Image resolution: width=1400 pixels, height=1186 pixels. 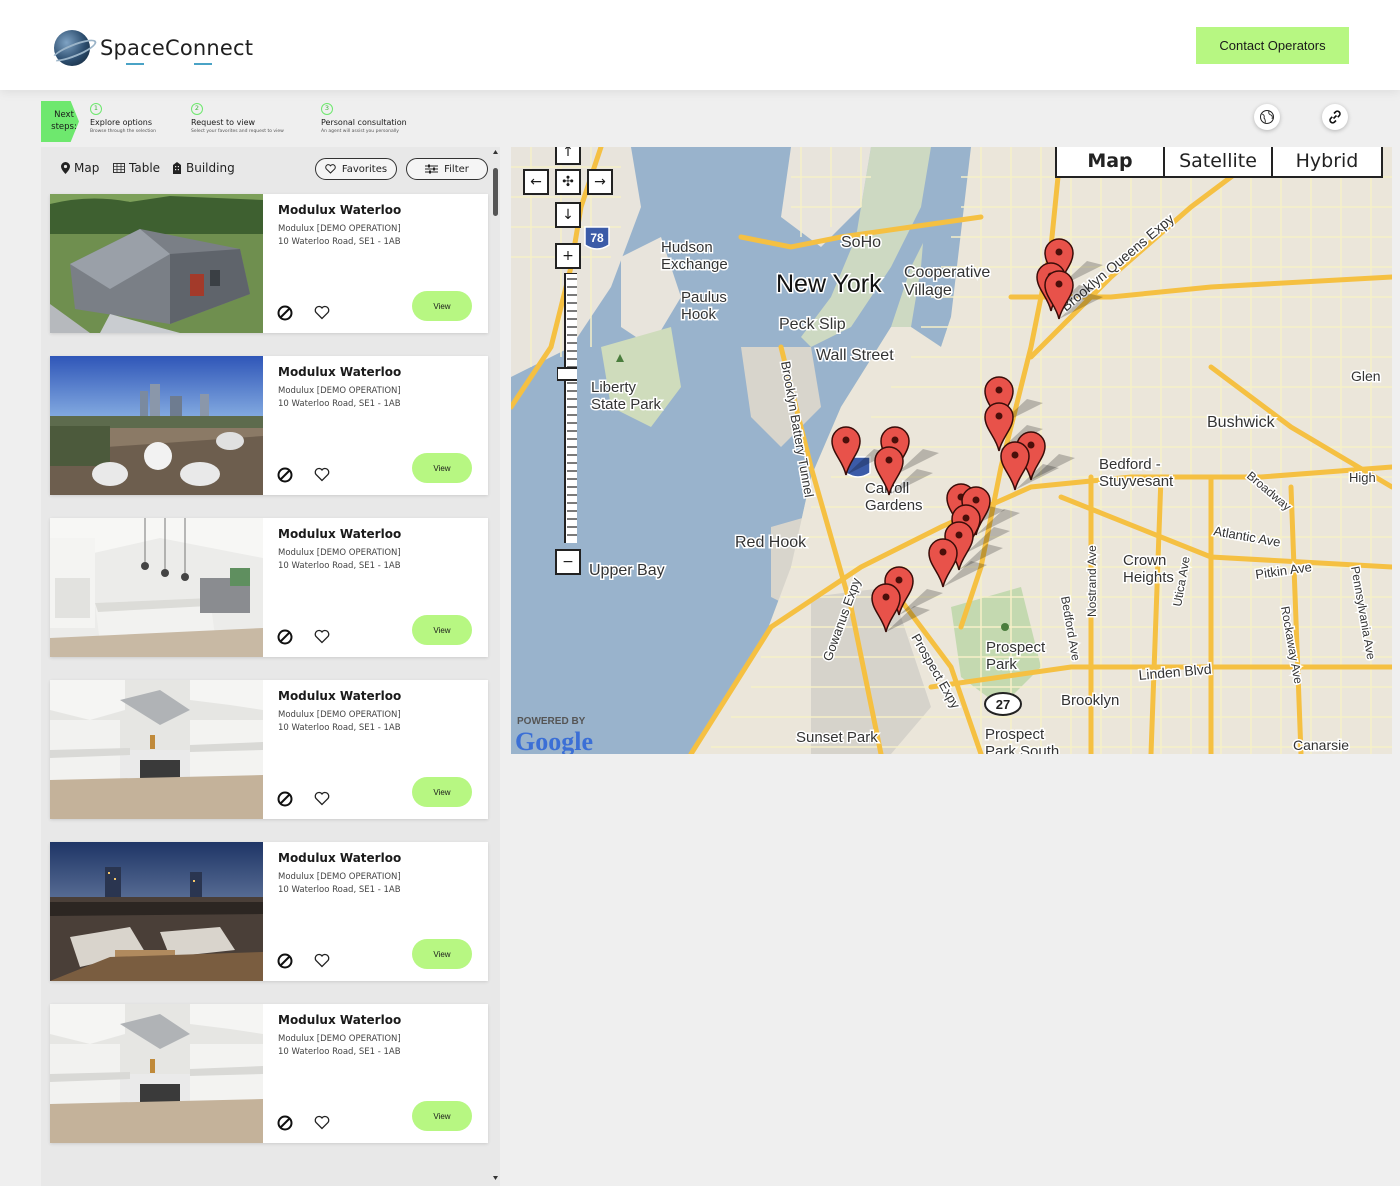 I want to click on minus-icon: −, so click(x=568, y=562).